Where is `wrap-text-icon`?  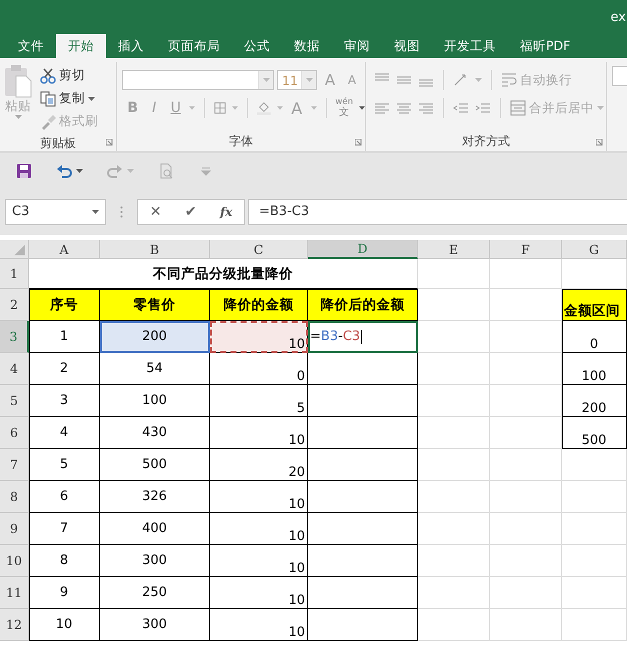
wrap-text-icon is located at coordinates (509, 80).